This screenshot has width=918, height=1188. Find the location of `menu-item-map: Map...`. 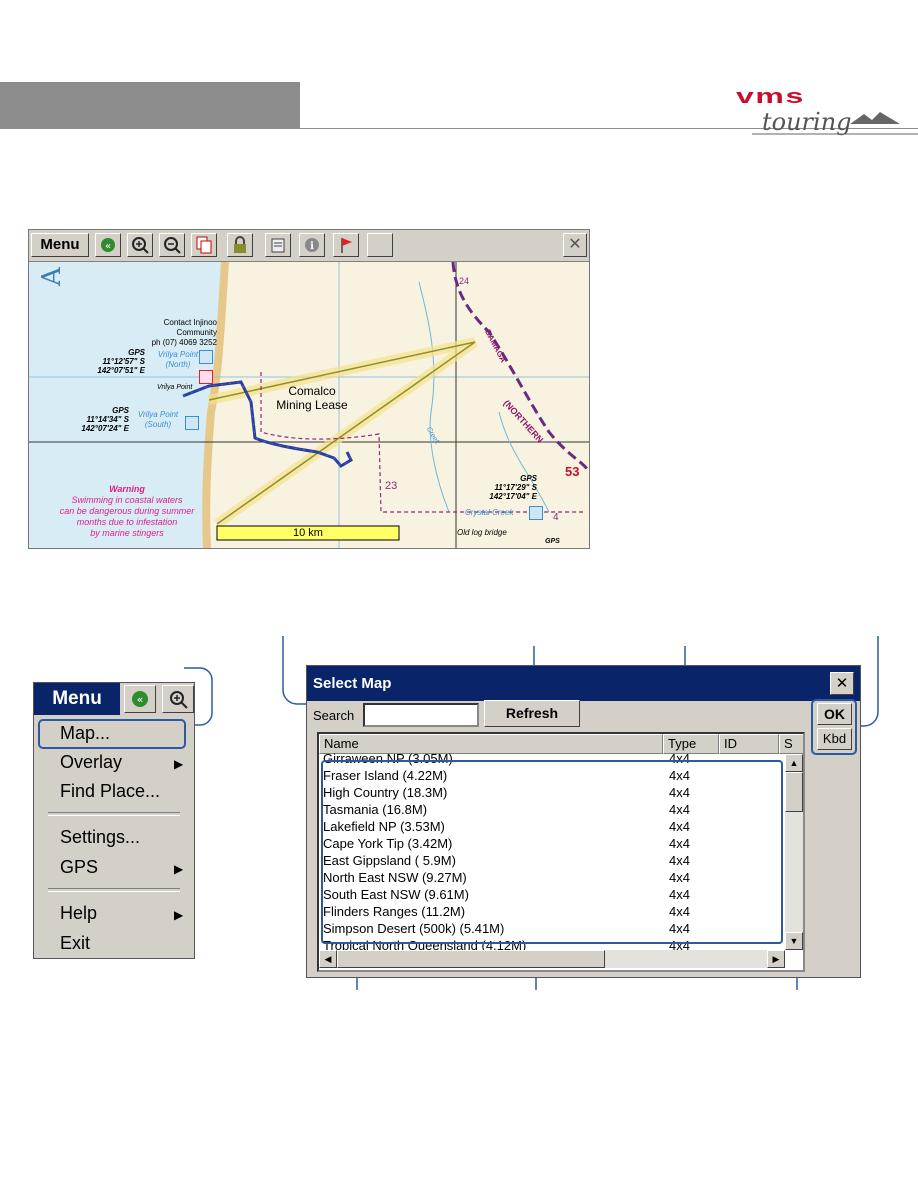

menu-item-map: Map... is located at coordinates (85, 733).